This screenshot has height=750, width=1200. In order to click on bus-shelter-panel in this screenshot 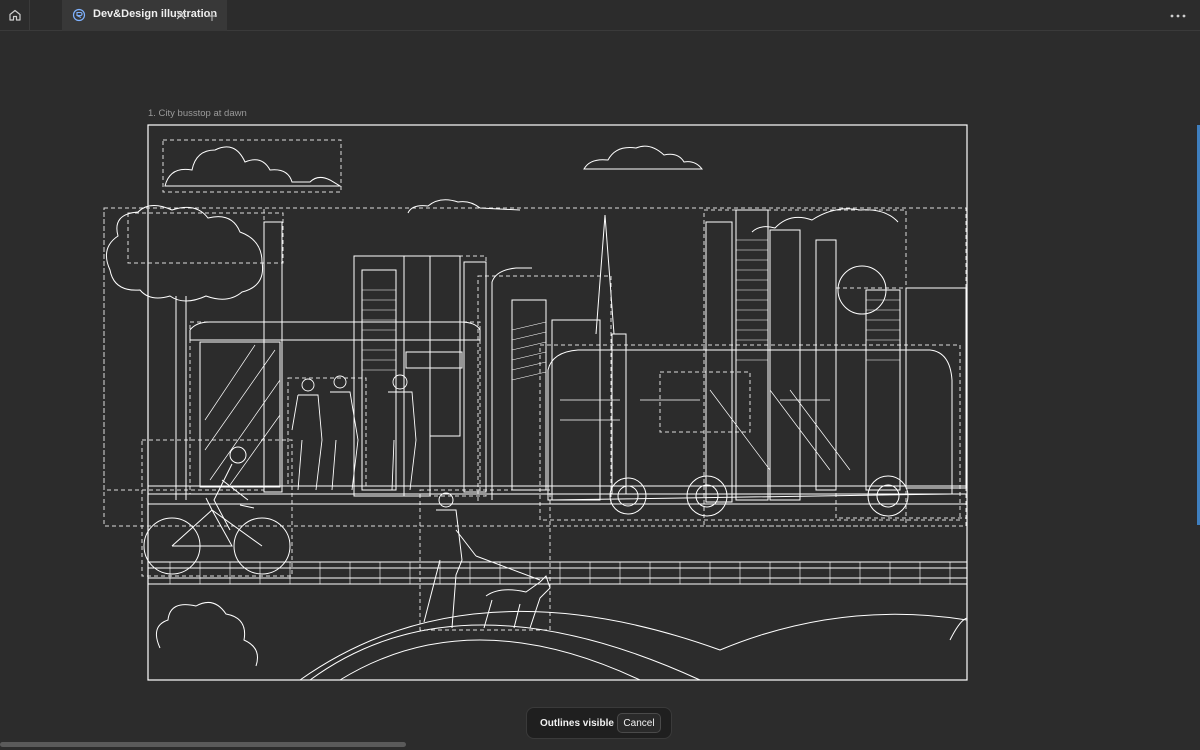, I will do `click(240, 414)`.